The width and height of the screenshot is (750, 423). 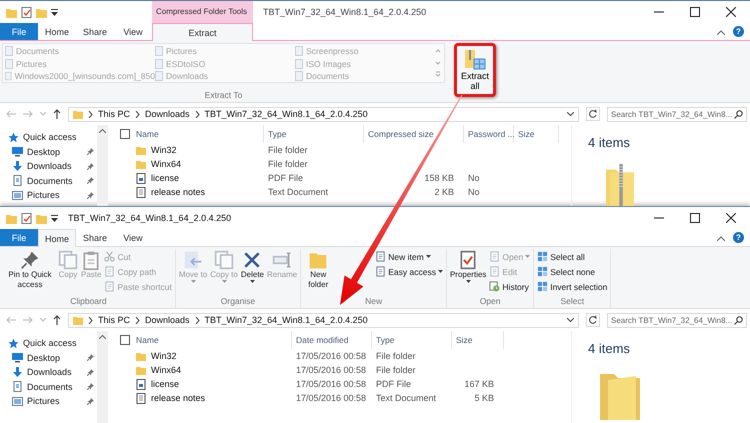 What do you see at coordinates (141, 384) in the screenshot?
I see `pdf-document-icon` at bounding box center [141, 384].